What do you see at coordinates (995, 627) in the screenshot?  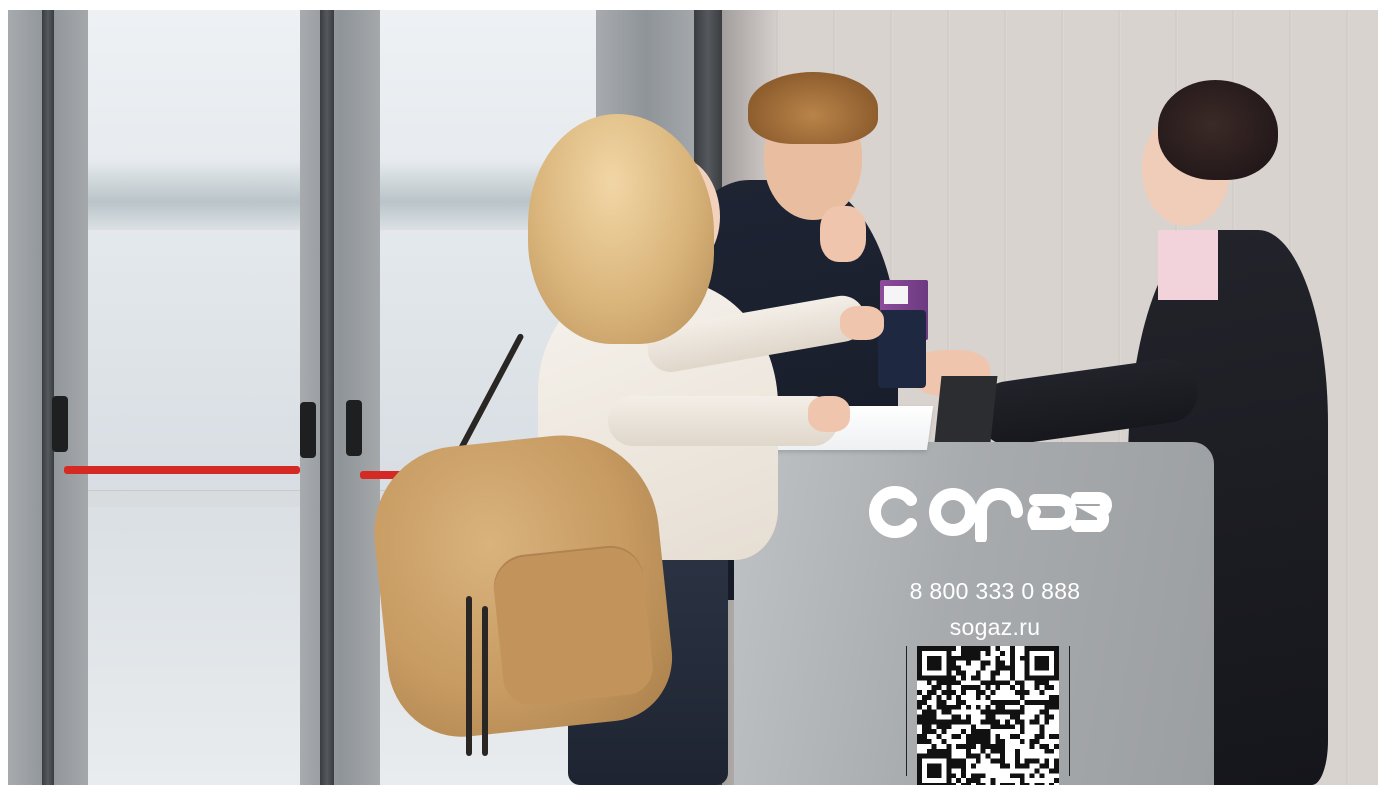 I see `website-link: sogaz.ru` at bounding box center [995, 627].